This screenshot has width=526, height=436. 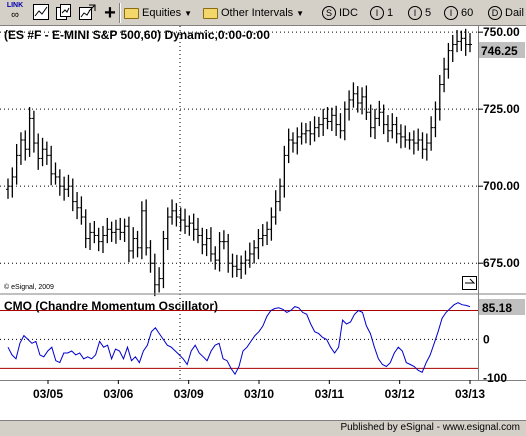 I want to click on link-button: LINK ∞, so click(x=15, y=12).